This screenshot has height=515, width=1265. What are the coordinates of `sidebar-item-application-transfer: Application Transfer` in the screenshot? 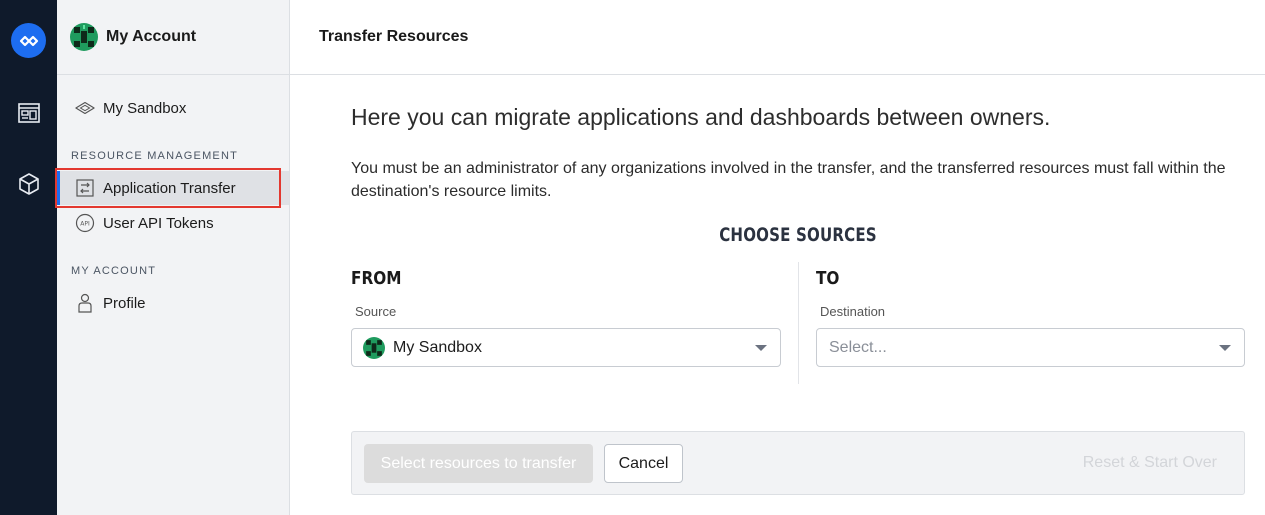 It's located at (173, 188).